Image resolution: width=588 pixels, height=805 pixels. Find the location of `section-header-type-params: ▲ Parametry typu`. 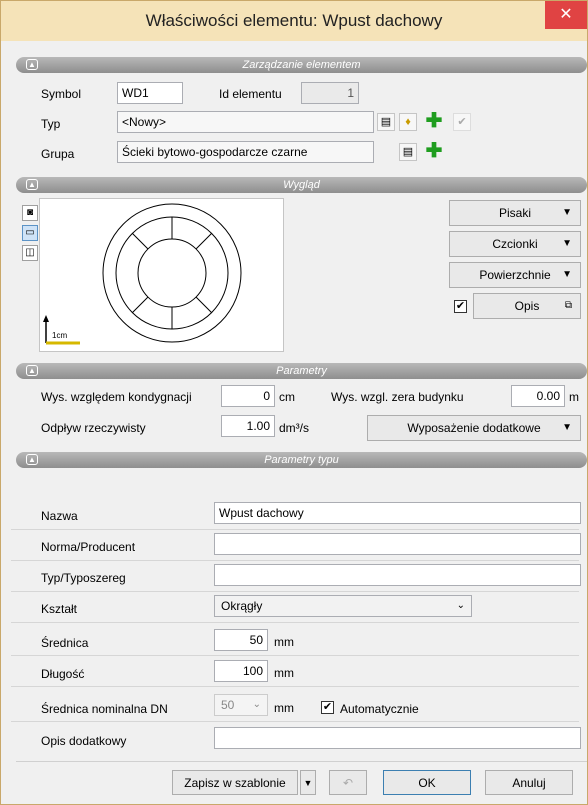

section-header-type-params: ▲ Parametry typu is located at coordinates (301, 460).